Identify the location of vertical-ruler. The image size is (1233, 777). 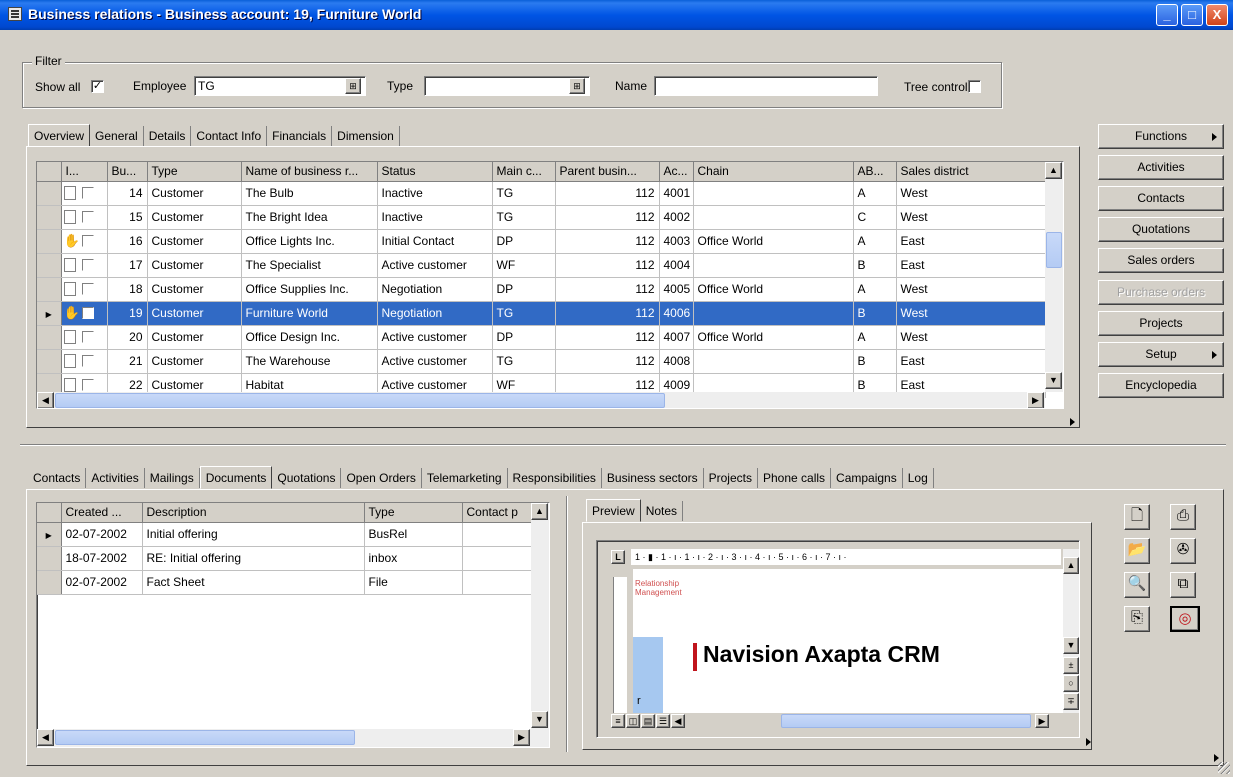
(620, 645).